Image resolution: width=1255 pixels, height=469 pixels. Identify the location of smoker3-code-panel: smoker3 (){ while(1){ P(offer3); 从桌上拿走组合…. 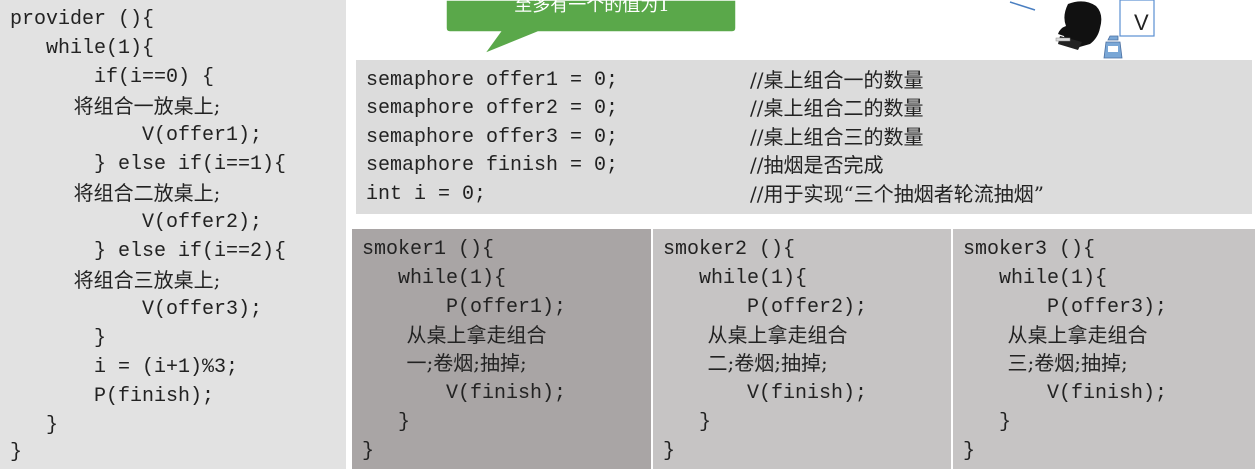
(1104, 349).